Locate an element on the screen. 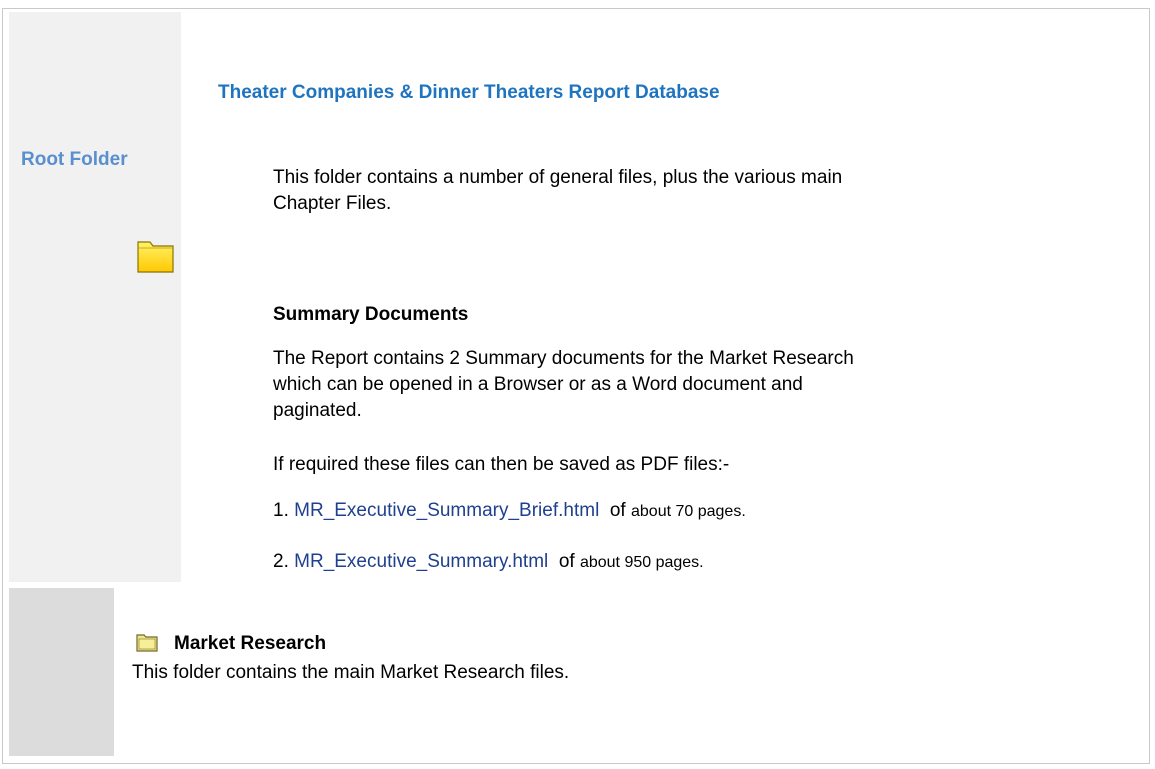 This screenshot has width=1155, height=769. list-item-number: 2. is located at coordinates (281, 561).